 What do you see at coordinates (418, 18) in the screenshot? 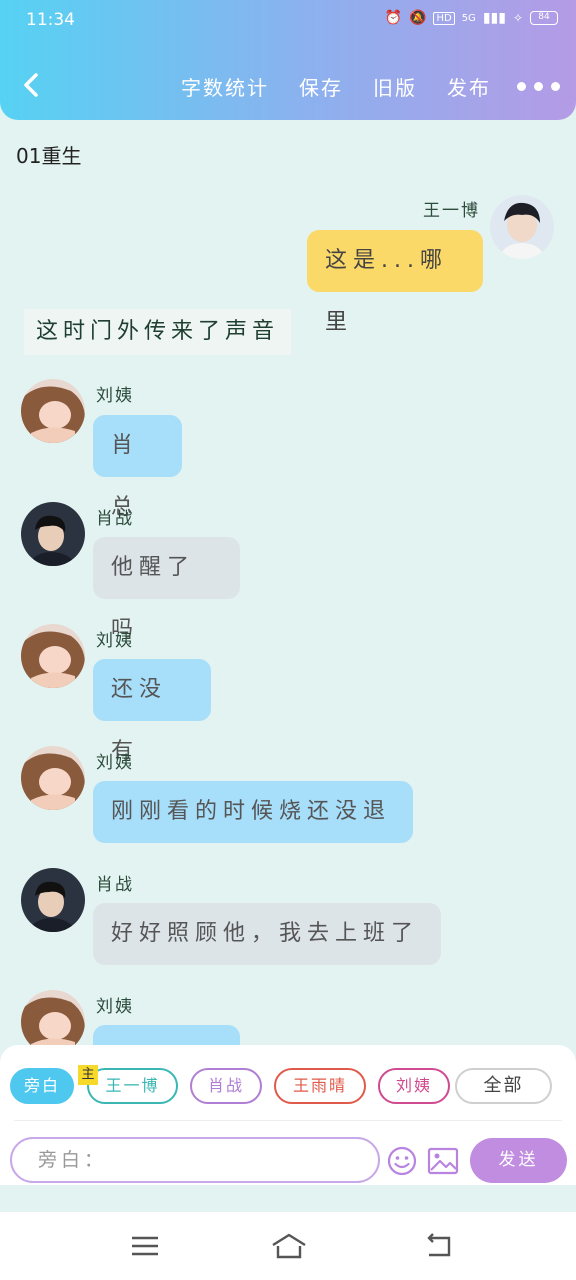
I see `mute-icon: 🔕` at bounding box center [418, 18].